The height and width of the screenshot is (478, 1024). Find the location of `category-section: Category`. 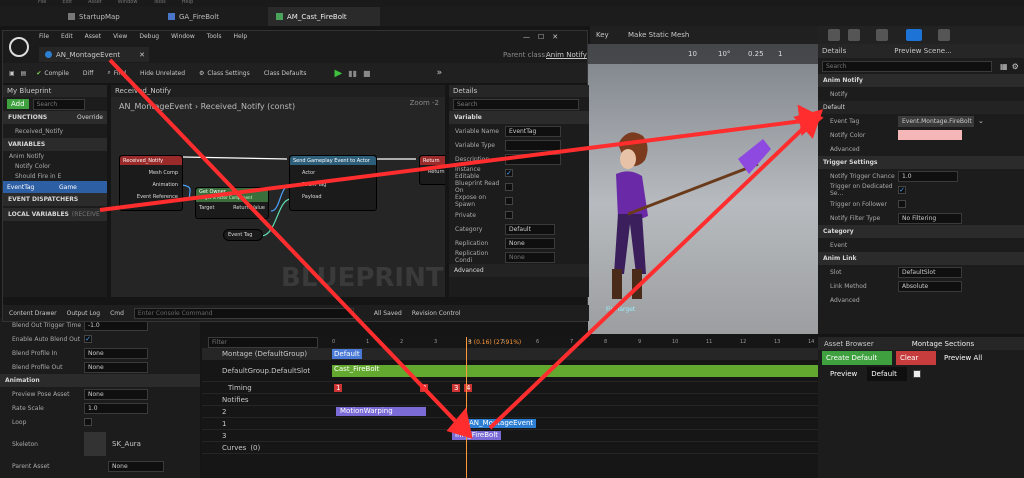

category-section: Category is located at coordinates (921, 231).